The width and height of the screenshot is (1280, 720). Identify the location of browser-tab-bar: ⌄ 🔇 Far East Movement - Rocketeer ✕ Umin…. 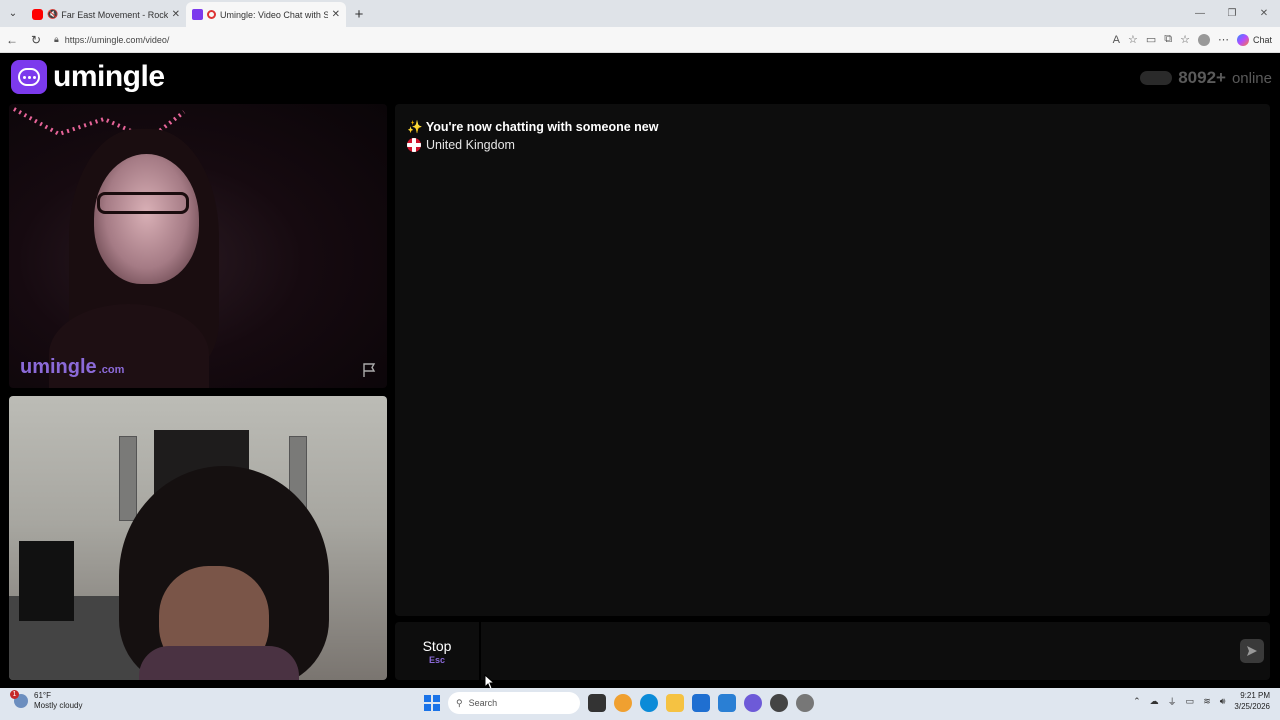
(640, 13).